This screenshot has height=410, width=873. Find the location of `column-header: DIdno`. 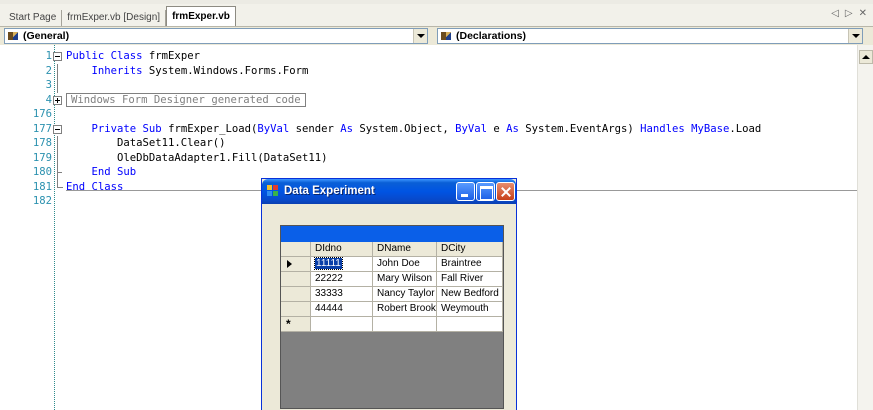

column-header: DIdno is located at coordinates (342, 249).